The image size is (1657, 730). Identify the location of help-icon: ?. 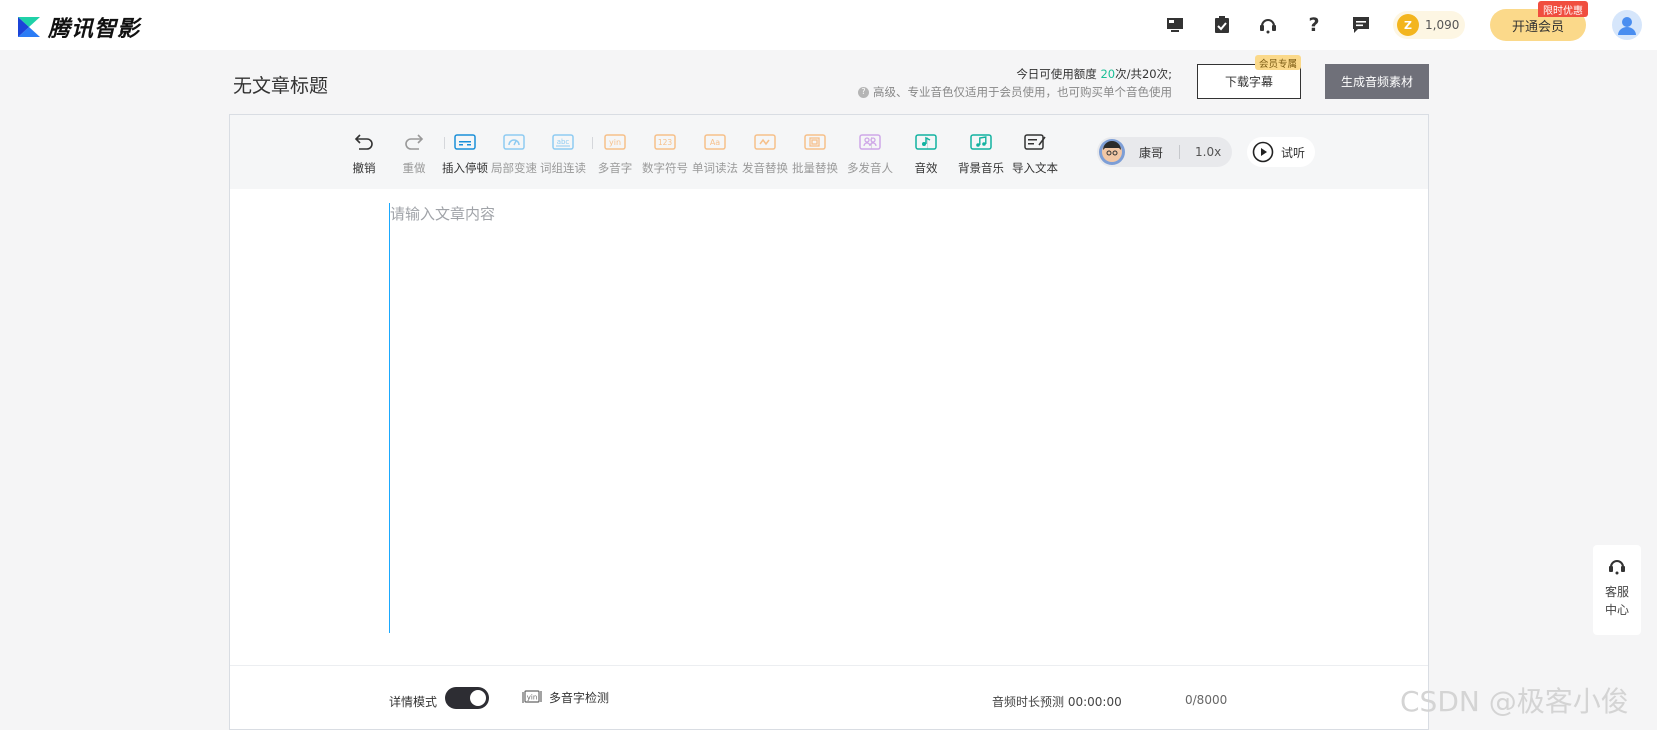
(1314, 25).